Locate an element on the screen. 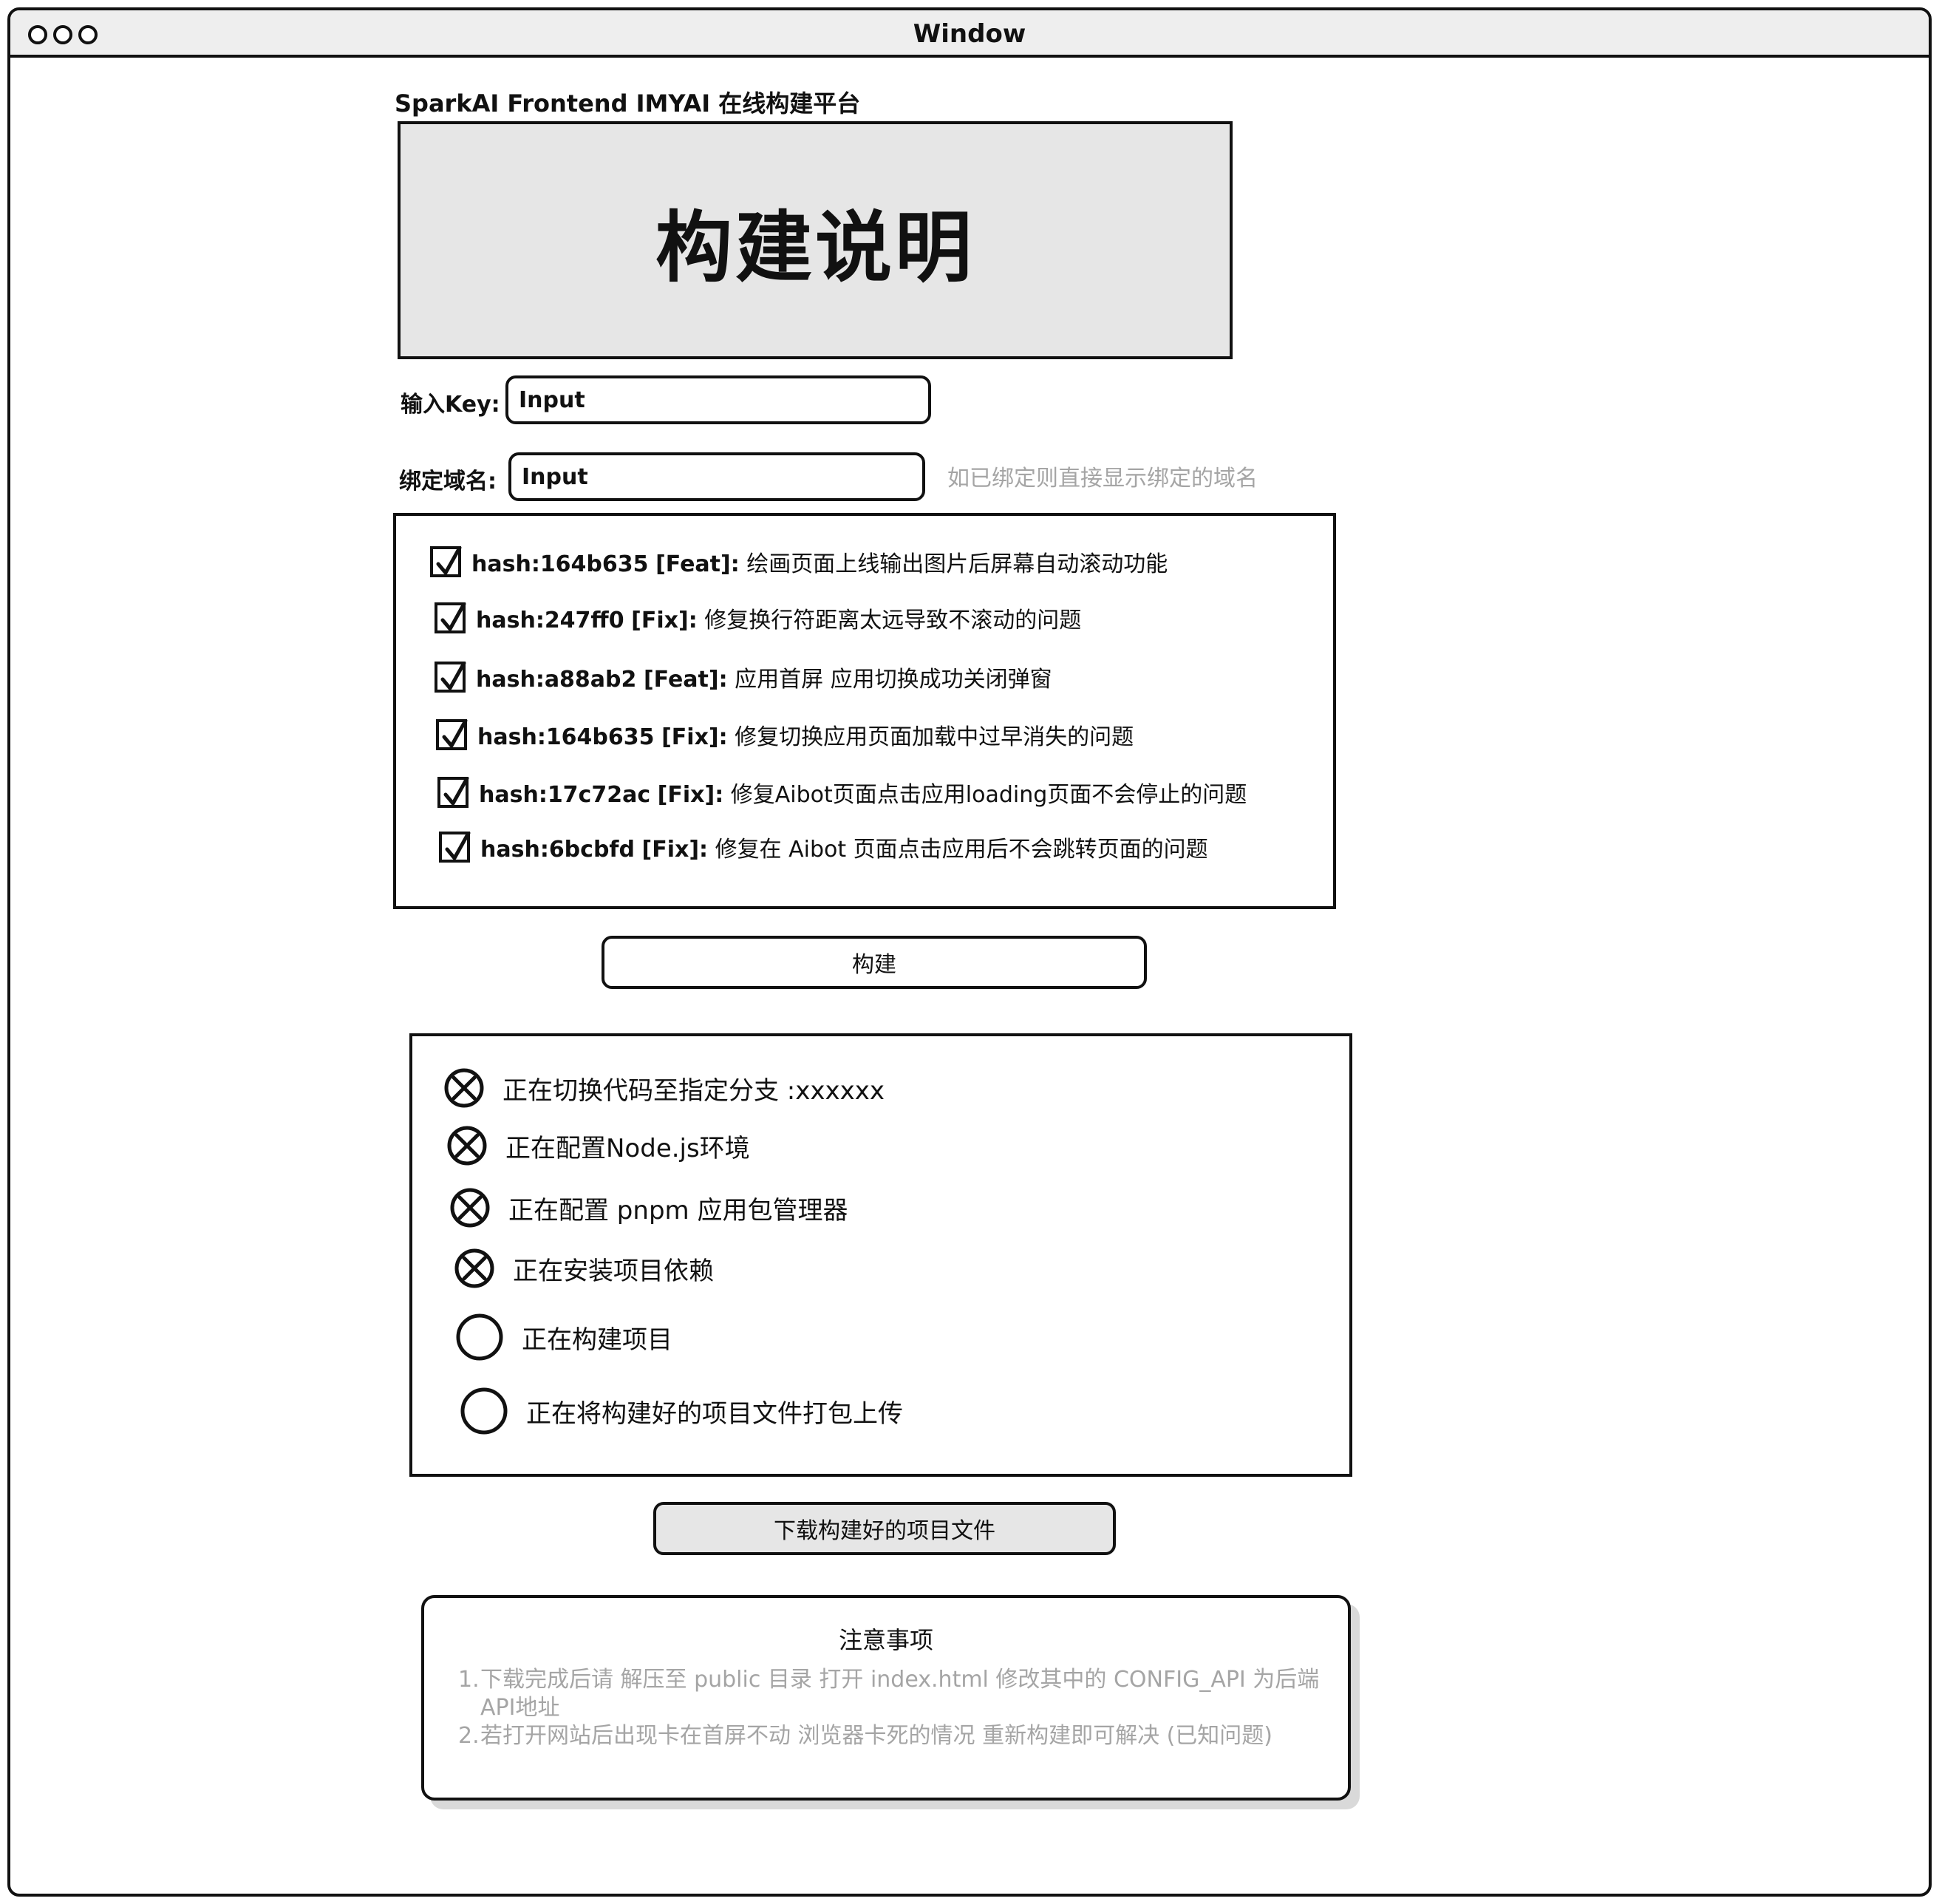 This screenshot has height=1904, width=1942. build-step: 正在配置 pnpm 应用包管理器 is located at coordinates (648, 1207).